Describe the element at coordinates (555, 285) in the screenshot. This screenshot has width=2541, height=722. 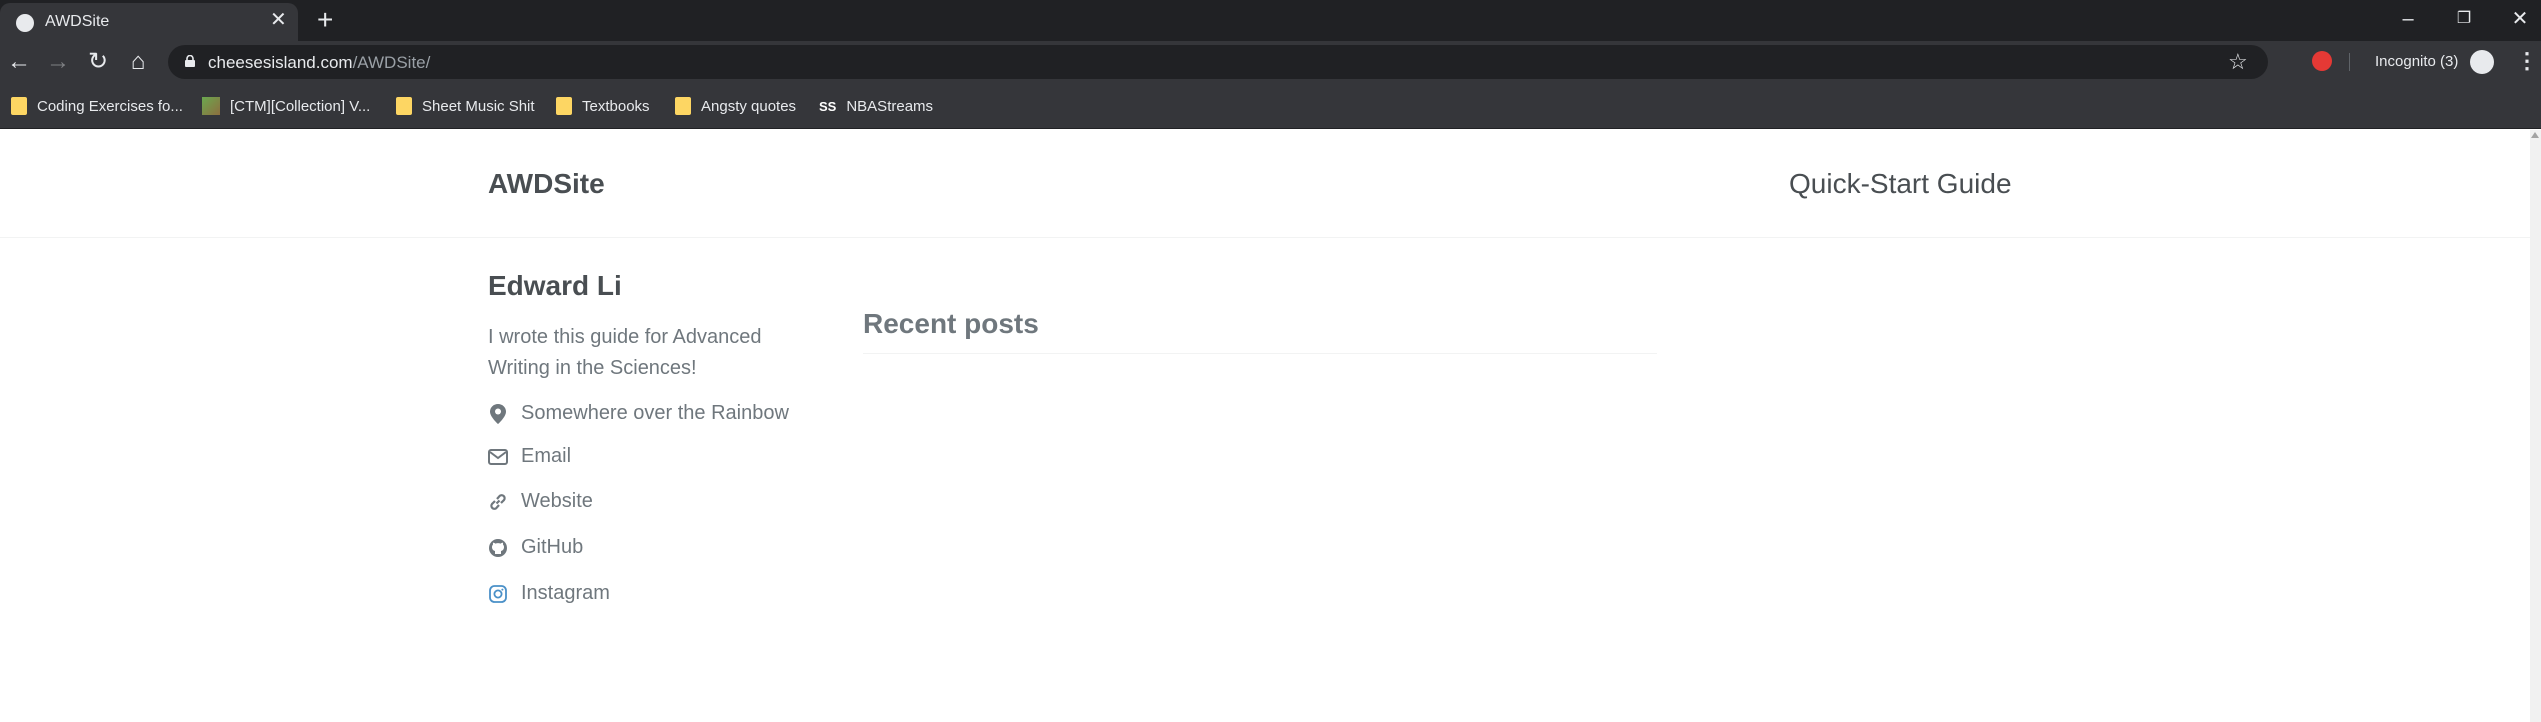
I see `author-name: Edward Li` at that location.